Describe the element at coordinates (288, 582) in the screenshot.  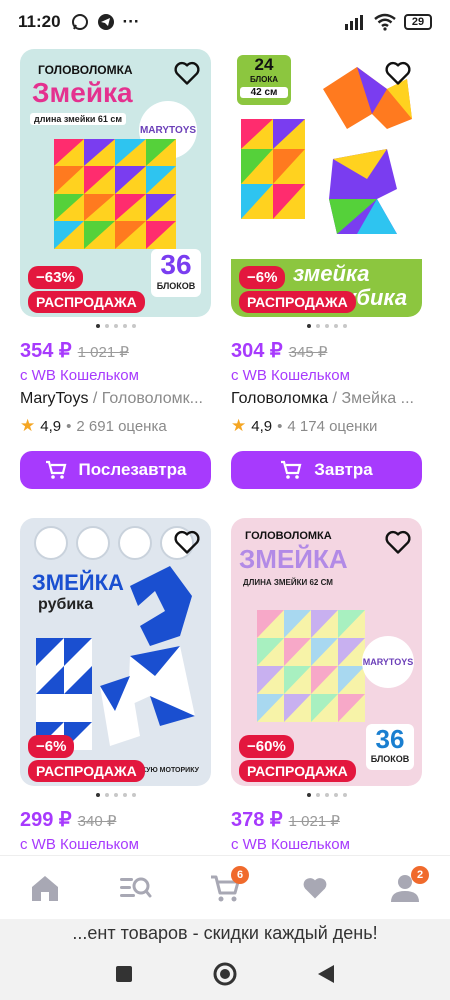
I see `image-subtitle: длина змейки 62 см` at that location.